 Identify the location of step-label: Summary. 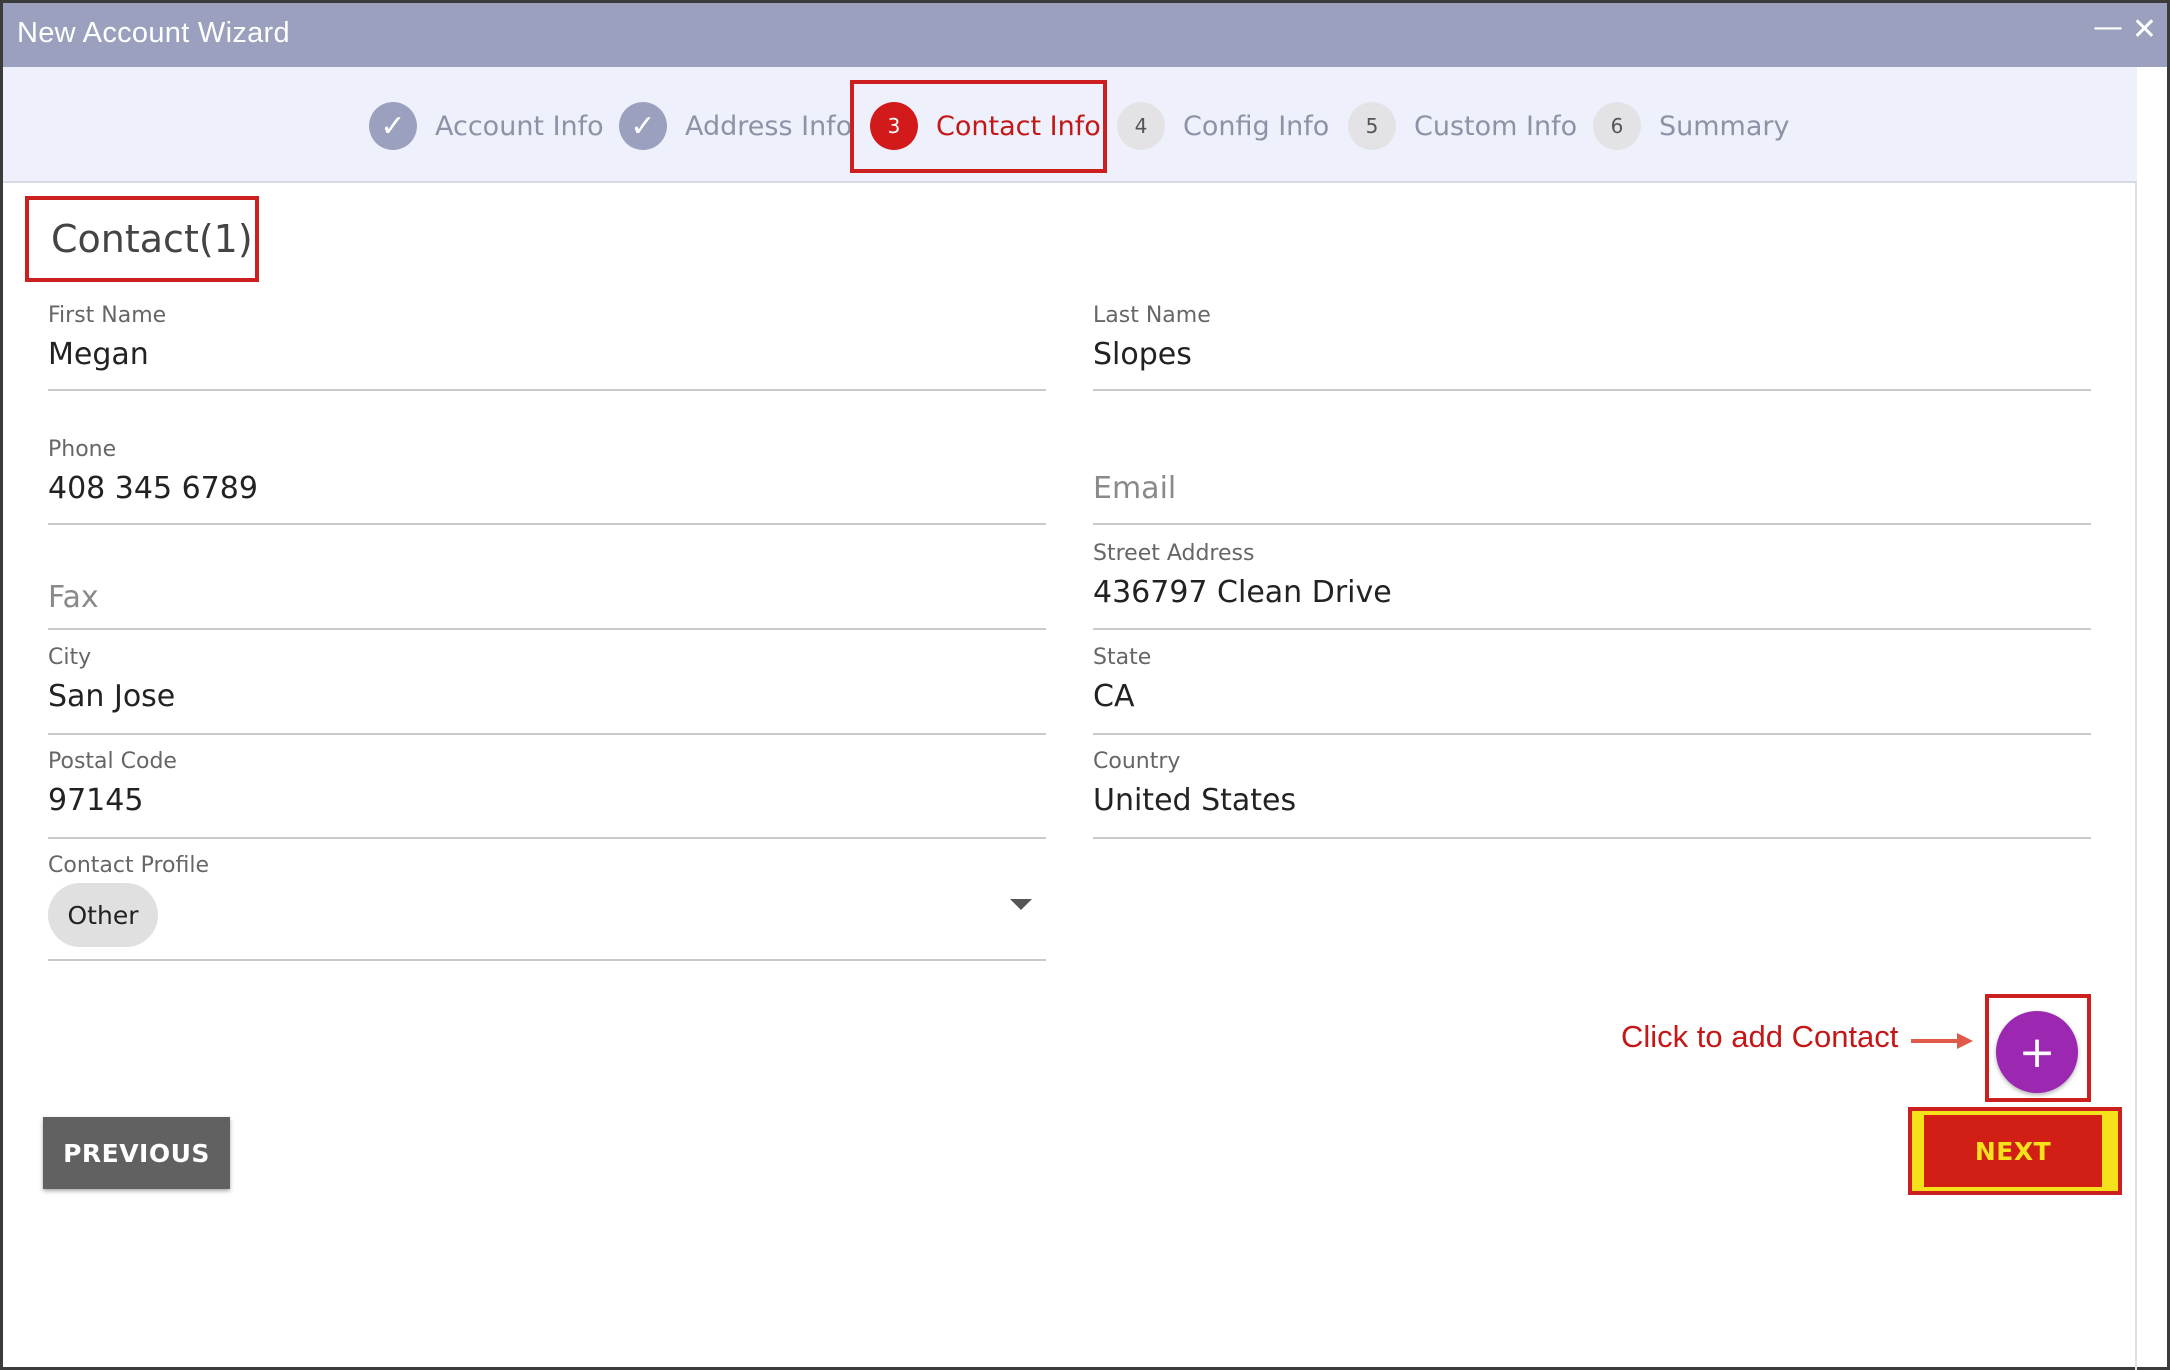
(1724, 126).